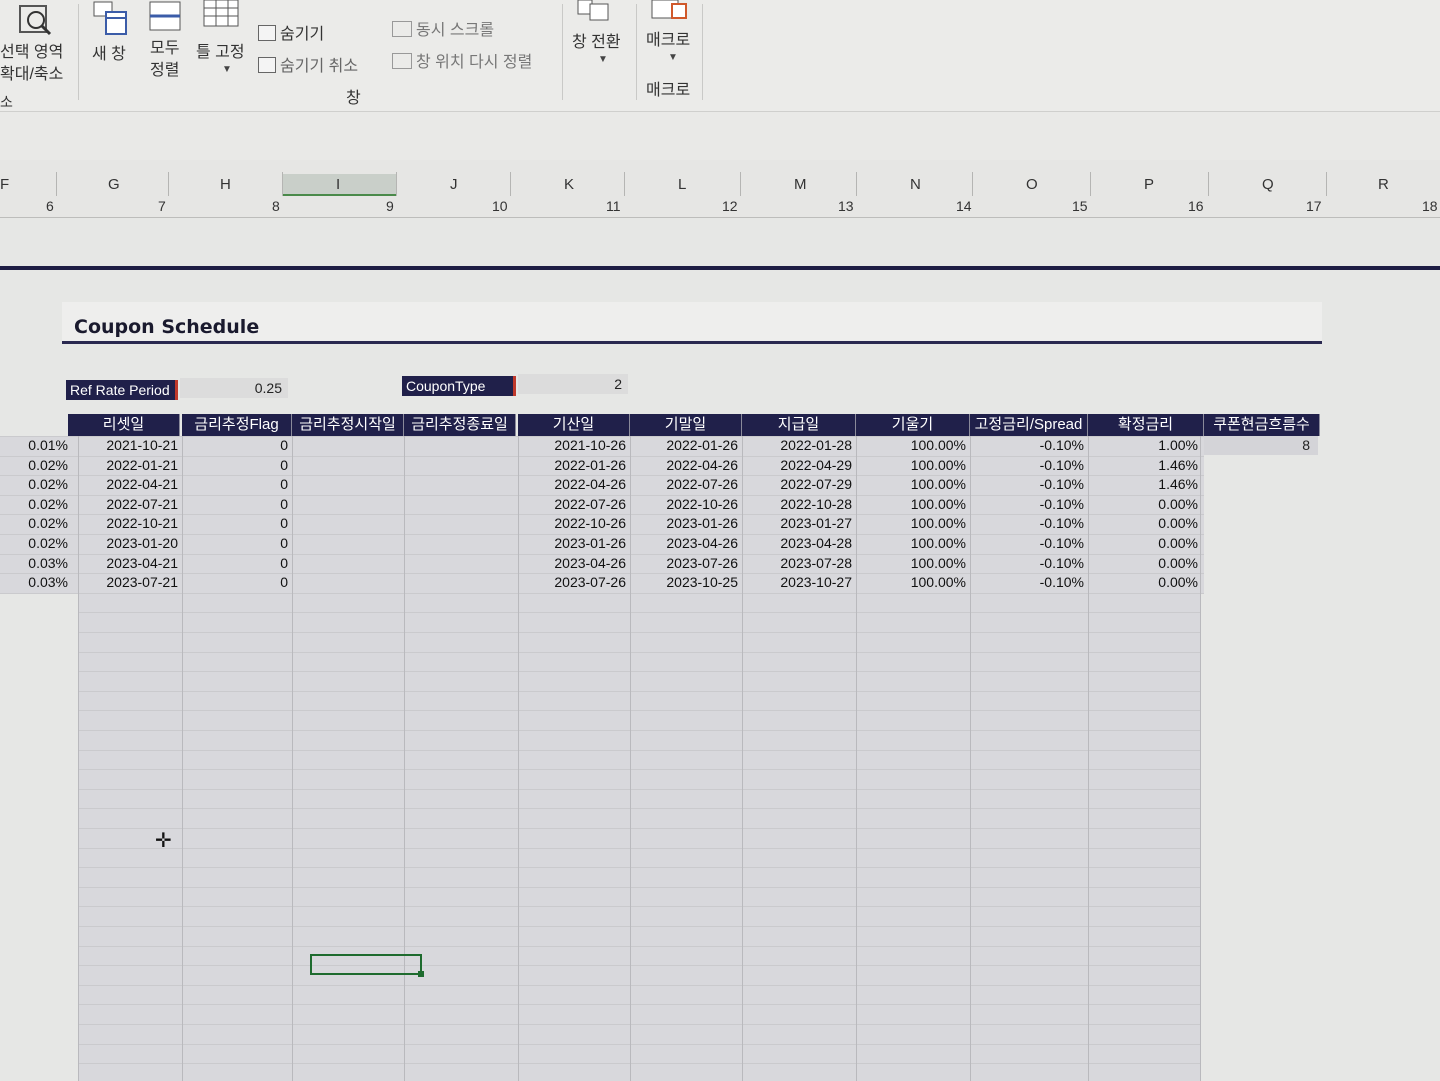 The height and width of the screenshot is (1081, 1440). Describe the element at coordinates (4, 184) in the screenshot. I see `column-letter-f: F` at that location.